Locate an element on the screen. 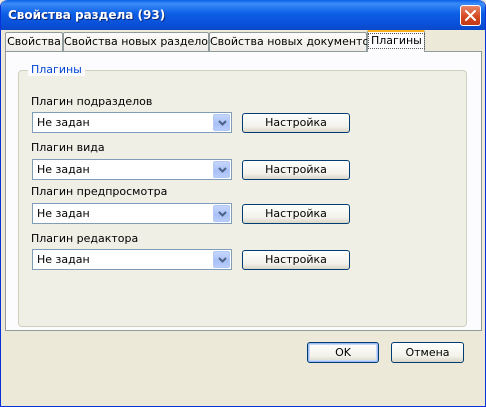 The height and width of the screenshot is (407, 486). tab-label: Свойства новых разделов is located at coordinates (139, 41).